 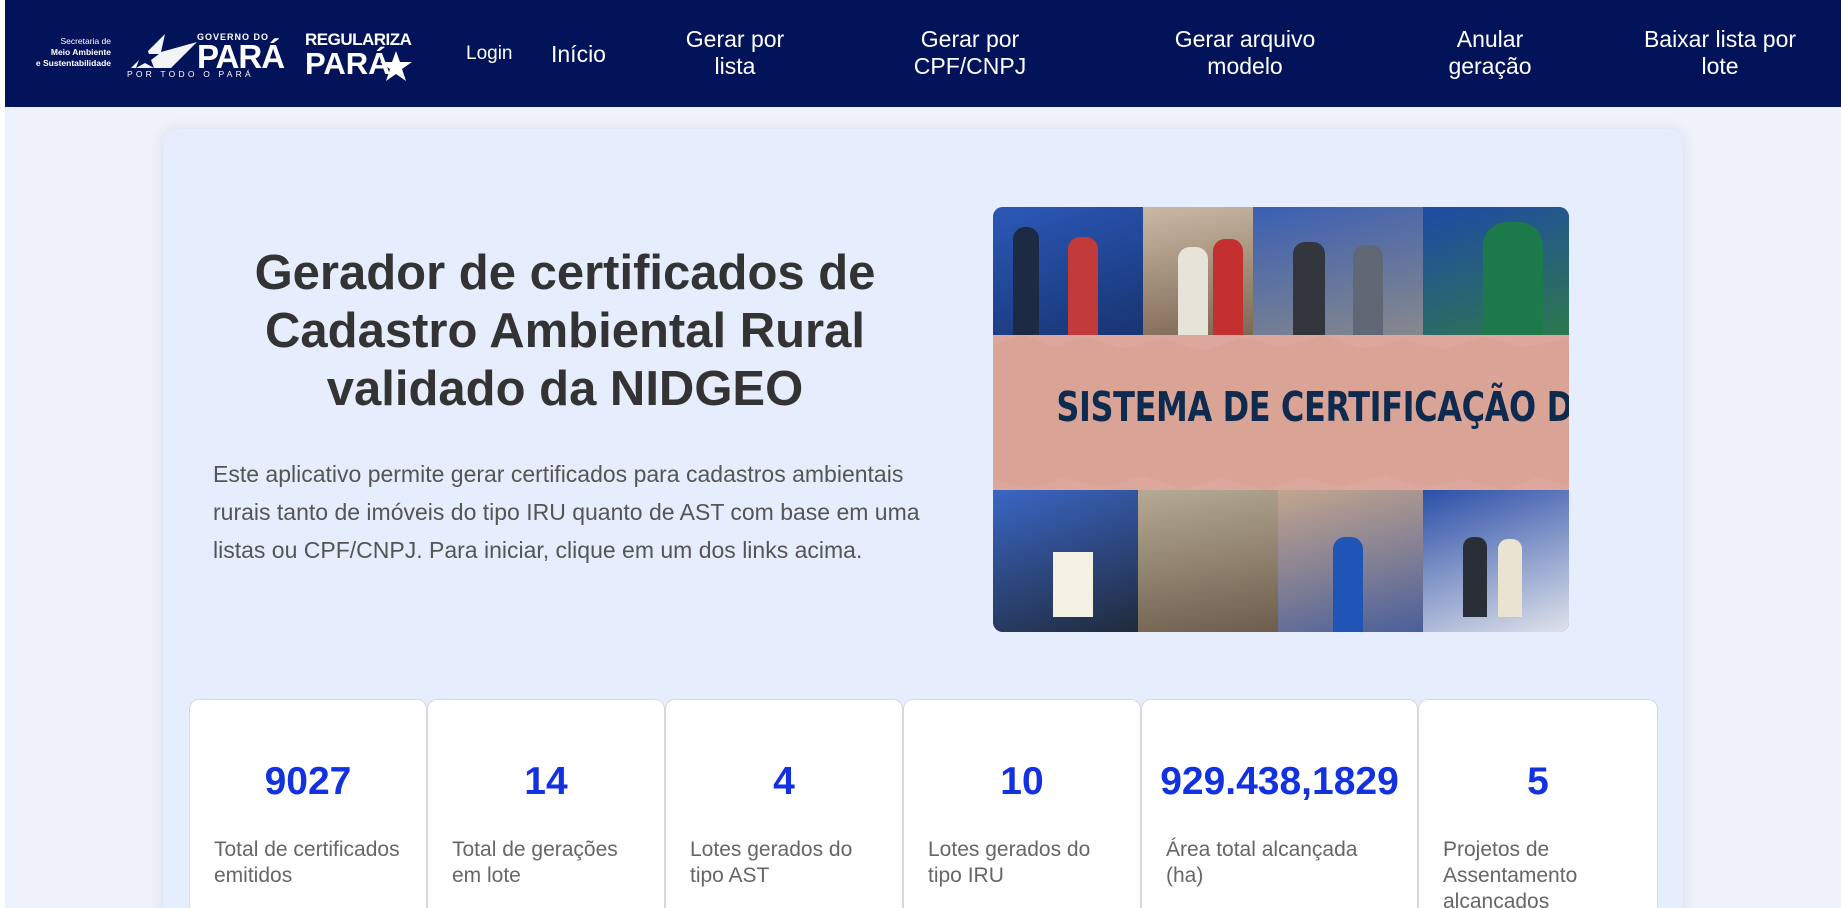 I want to click on nav-baixar-lista-por-lote: Baixar lista por lote, so click(x=1720, y=53).